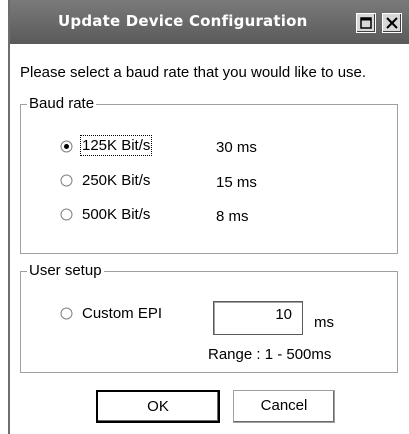 The image size is (409, 434). What do you see at coordinates (116, 180) in the screenshot?
I see `option-250k-label: 250K Bit/s` at bounding box center [116, 180].